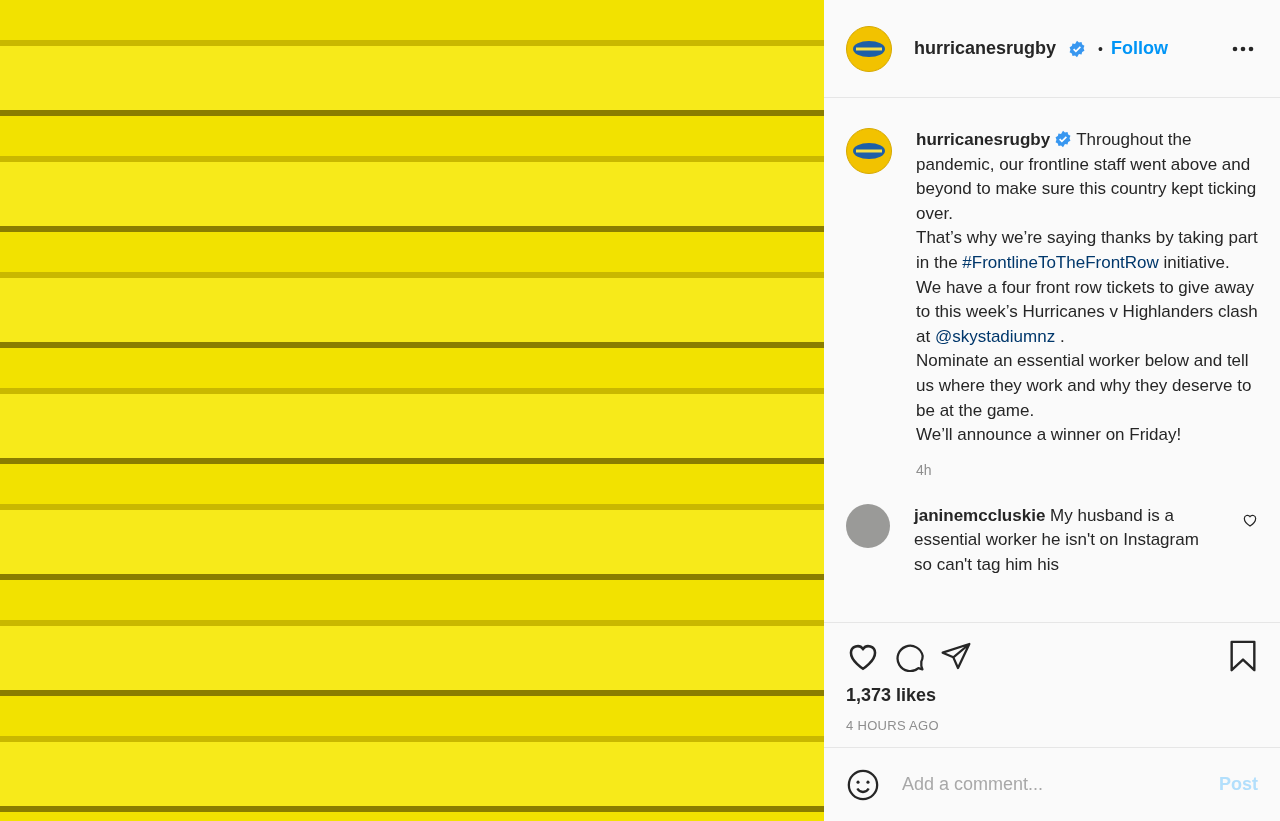  I want to click on share-button, so click(956, 656).